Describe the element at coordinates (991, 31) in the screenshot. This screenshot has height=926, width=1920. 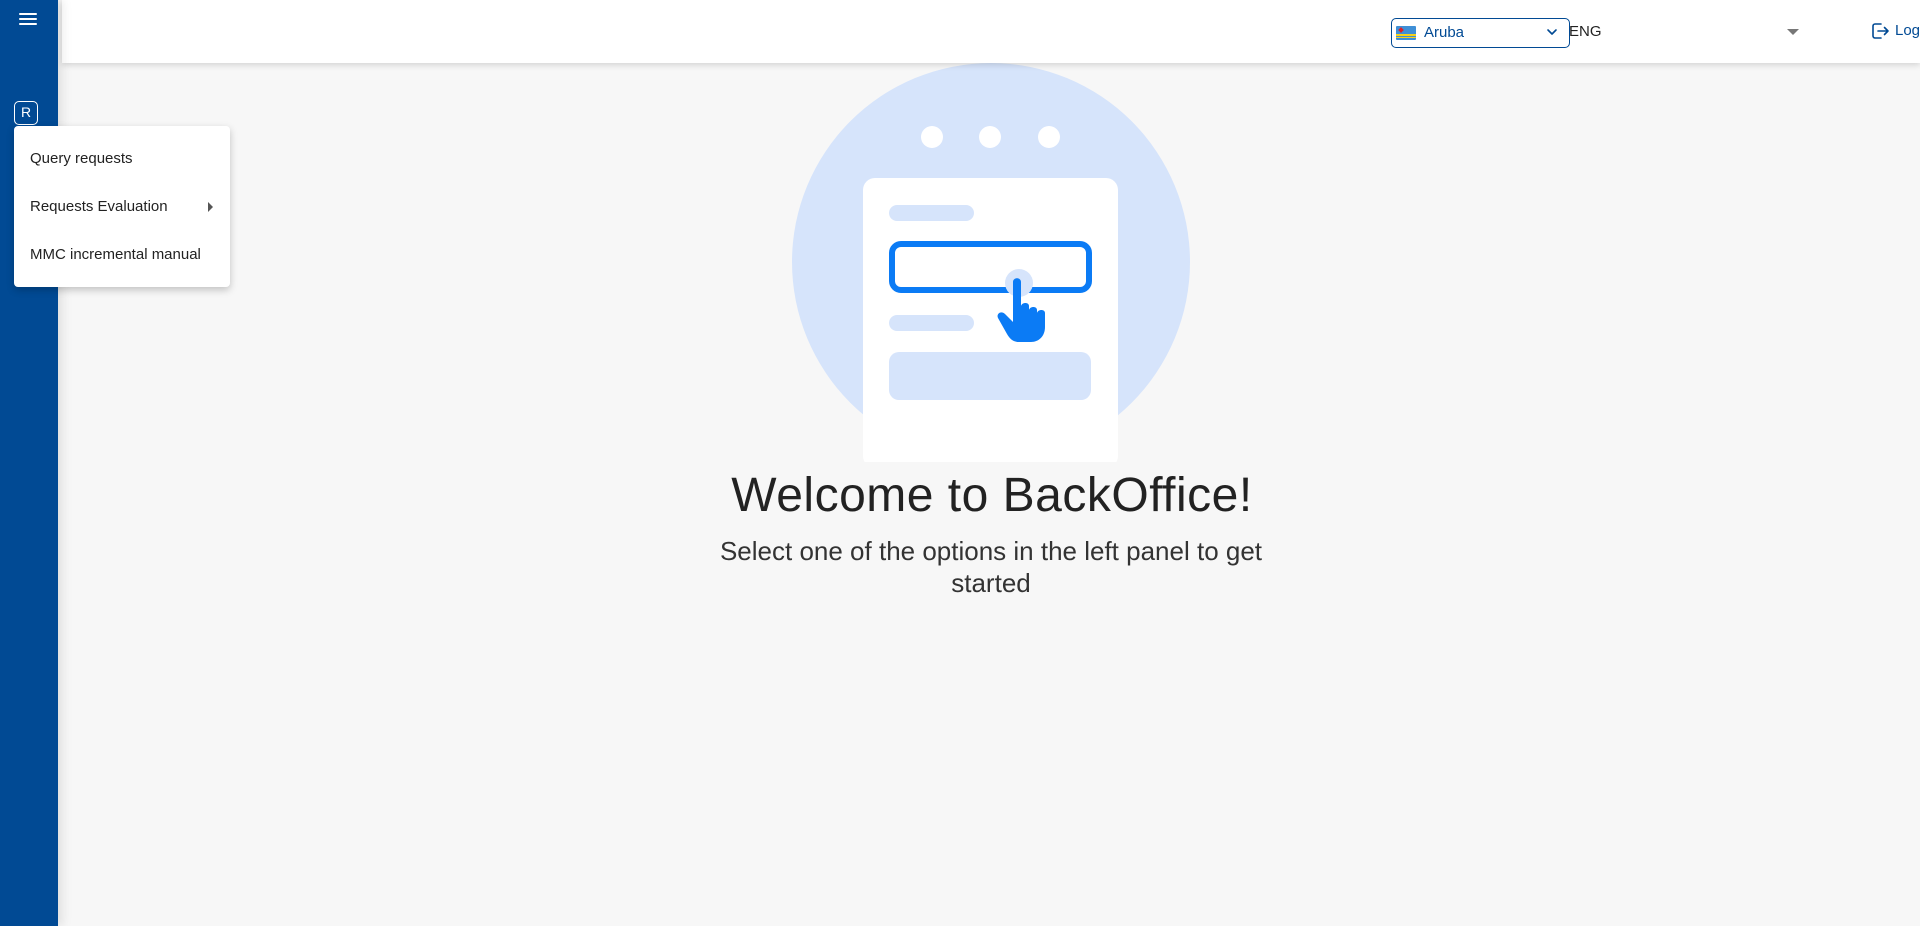
I see `top-bar: Aruba ENG Log out` at that location.